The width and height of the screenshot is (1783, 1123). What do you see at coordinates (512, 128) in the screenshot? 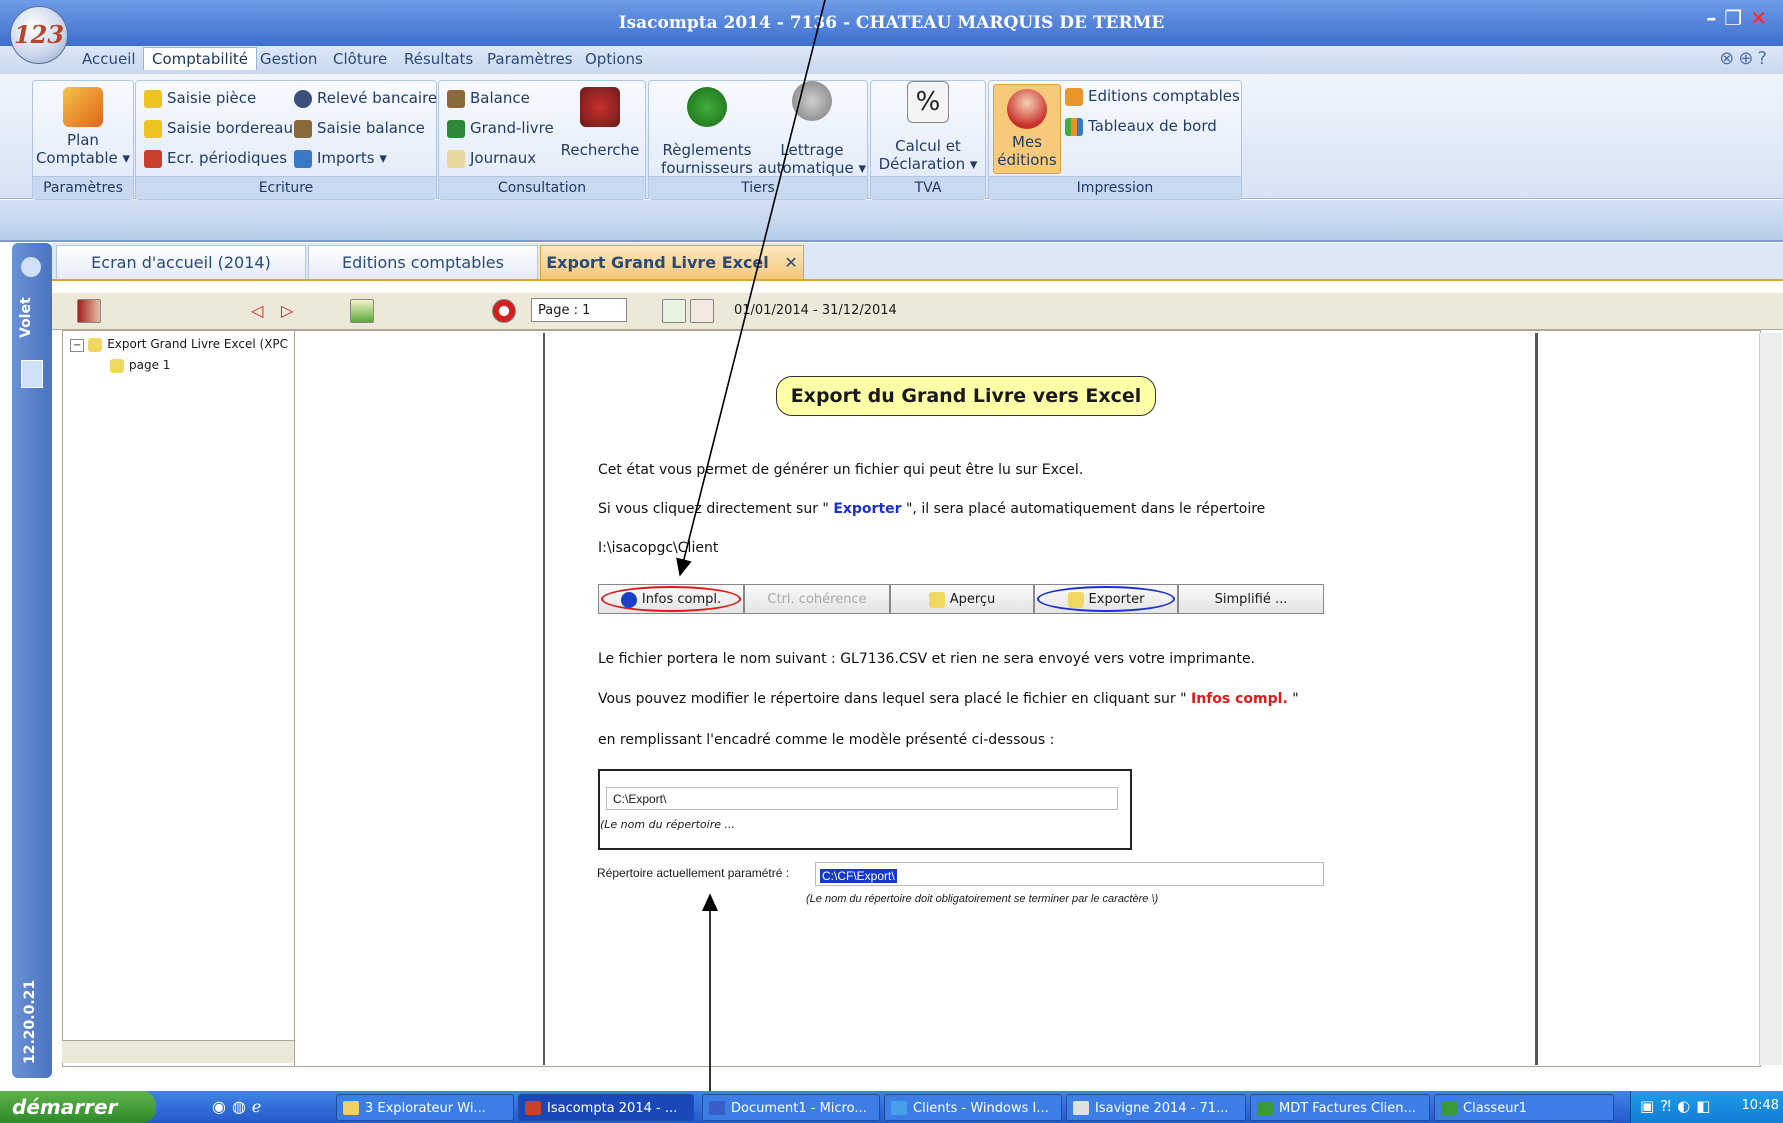
I see `grand-livre-label: Grand-livre` at bounding box center [512, 128].